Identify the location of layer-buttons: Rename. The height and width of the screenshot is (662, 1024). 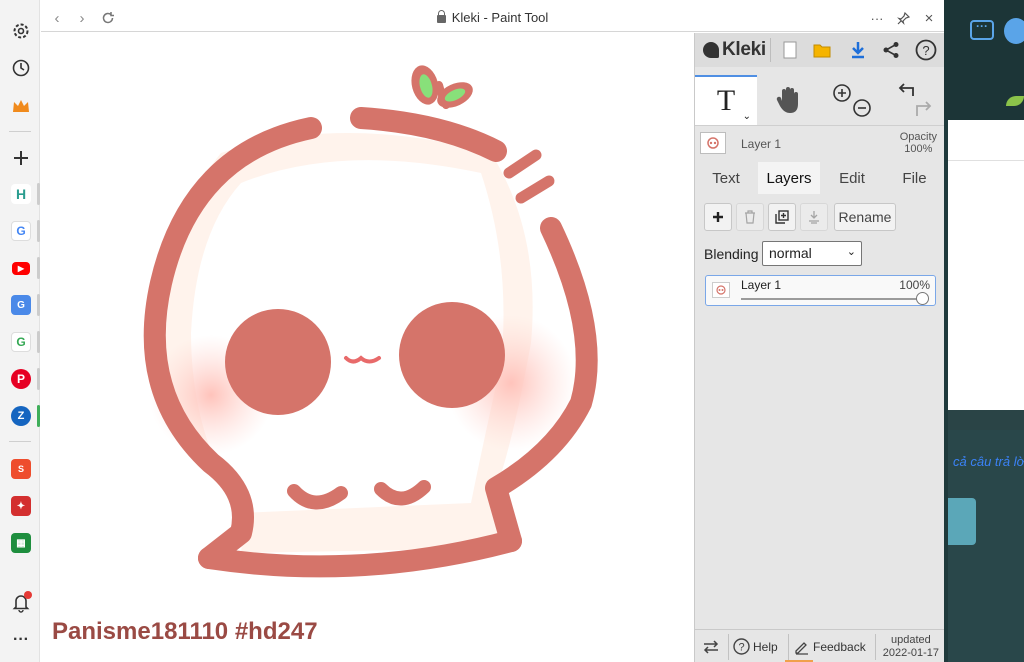
(820, 218).